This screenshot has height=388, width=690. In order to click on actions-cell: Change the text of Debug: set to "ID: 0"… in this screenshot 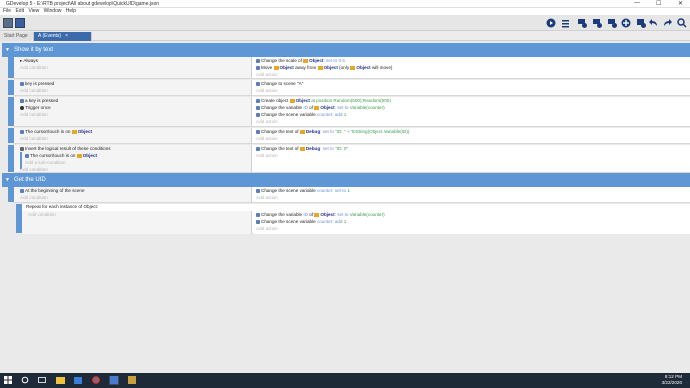, I will do `click(471, 158)`.